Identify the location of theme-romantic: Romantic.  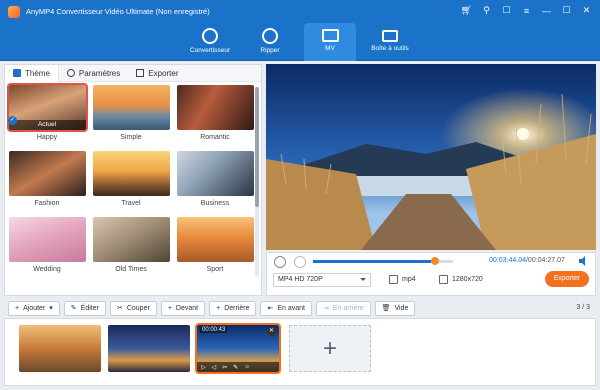
(215, 118).